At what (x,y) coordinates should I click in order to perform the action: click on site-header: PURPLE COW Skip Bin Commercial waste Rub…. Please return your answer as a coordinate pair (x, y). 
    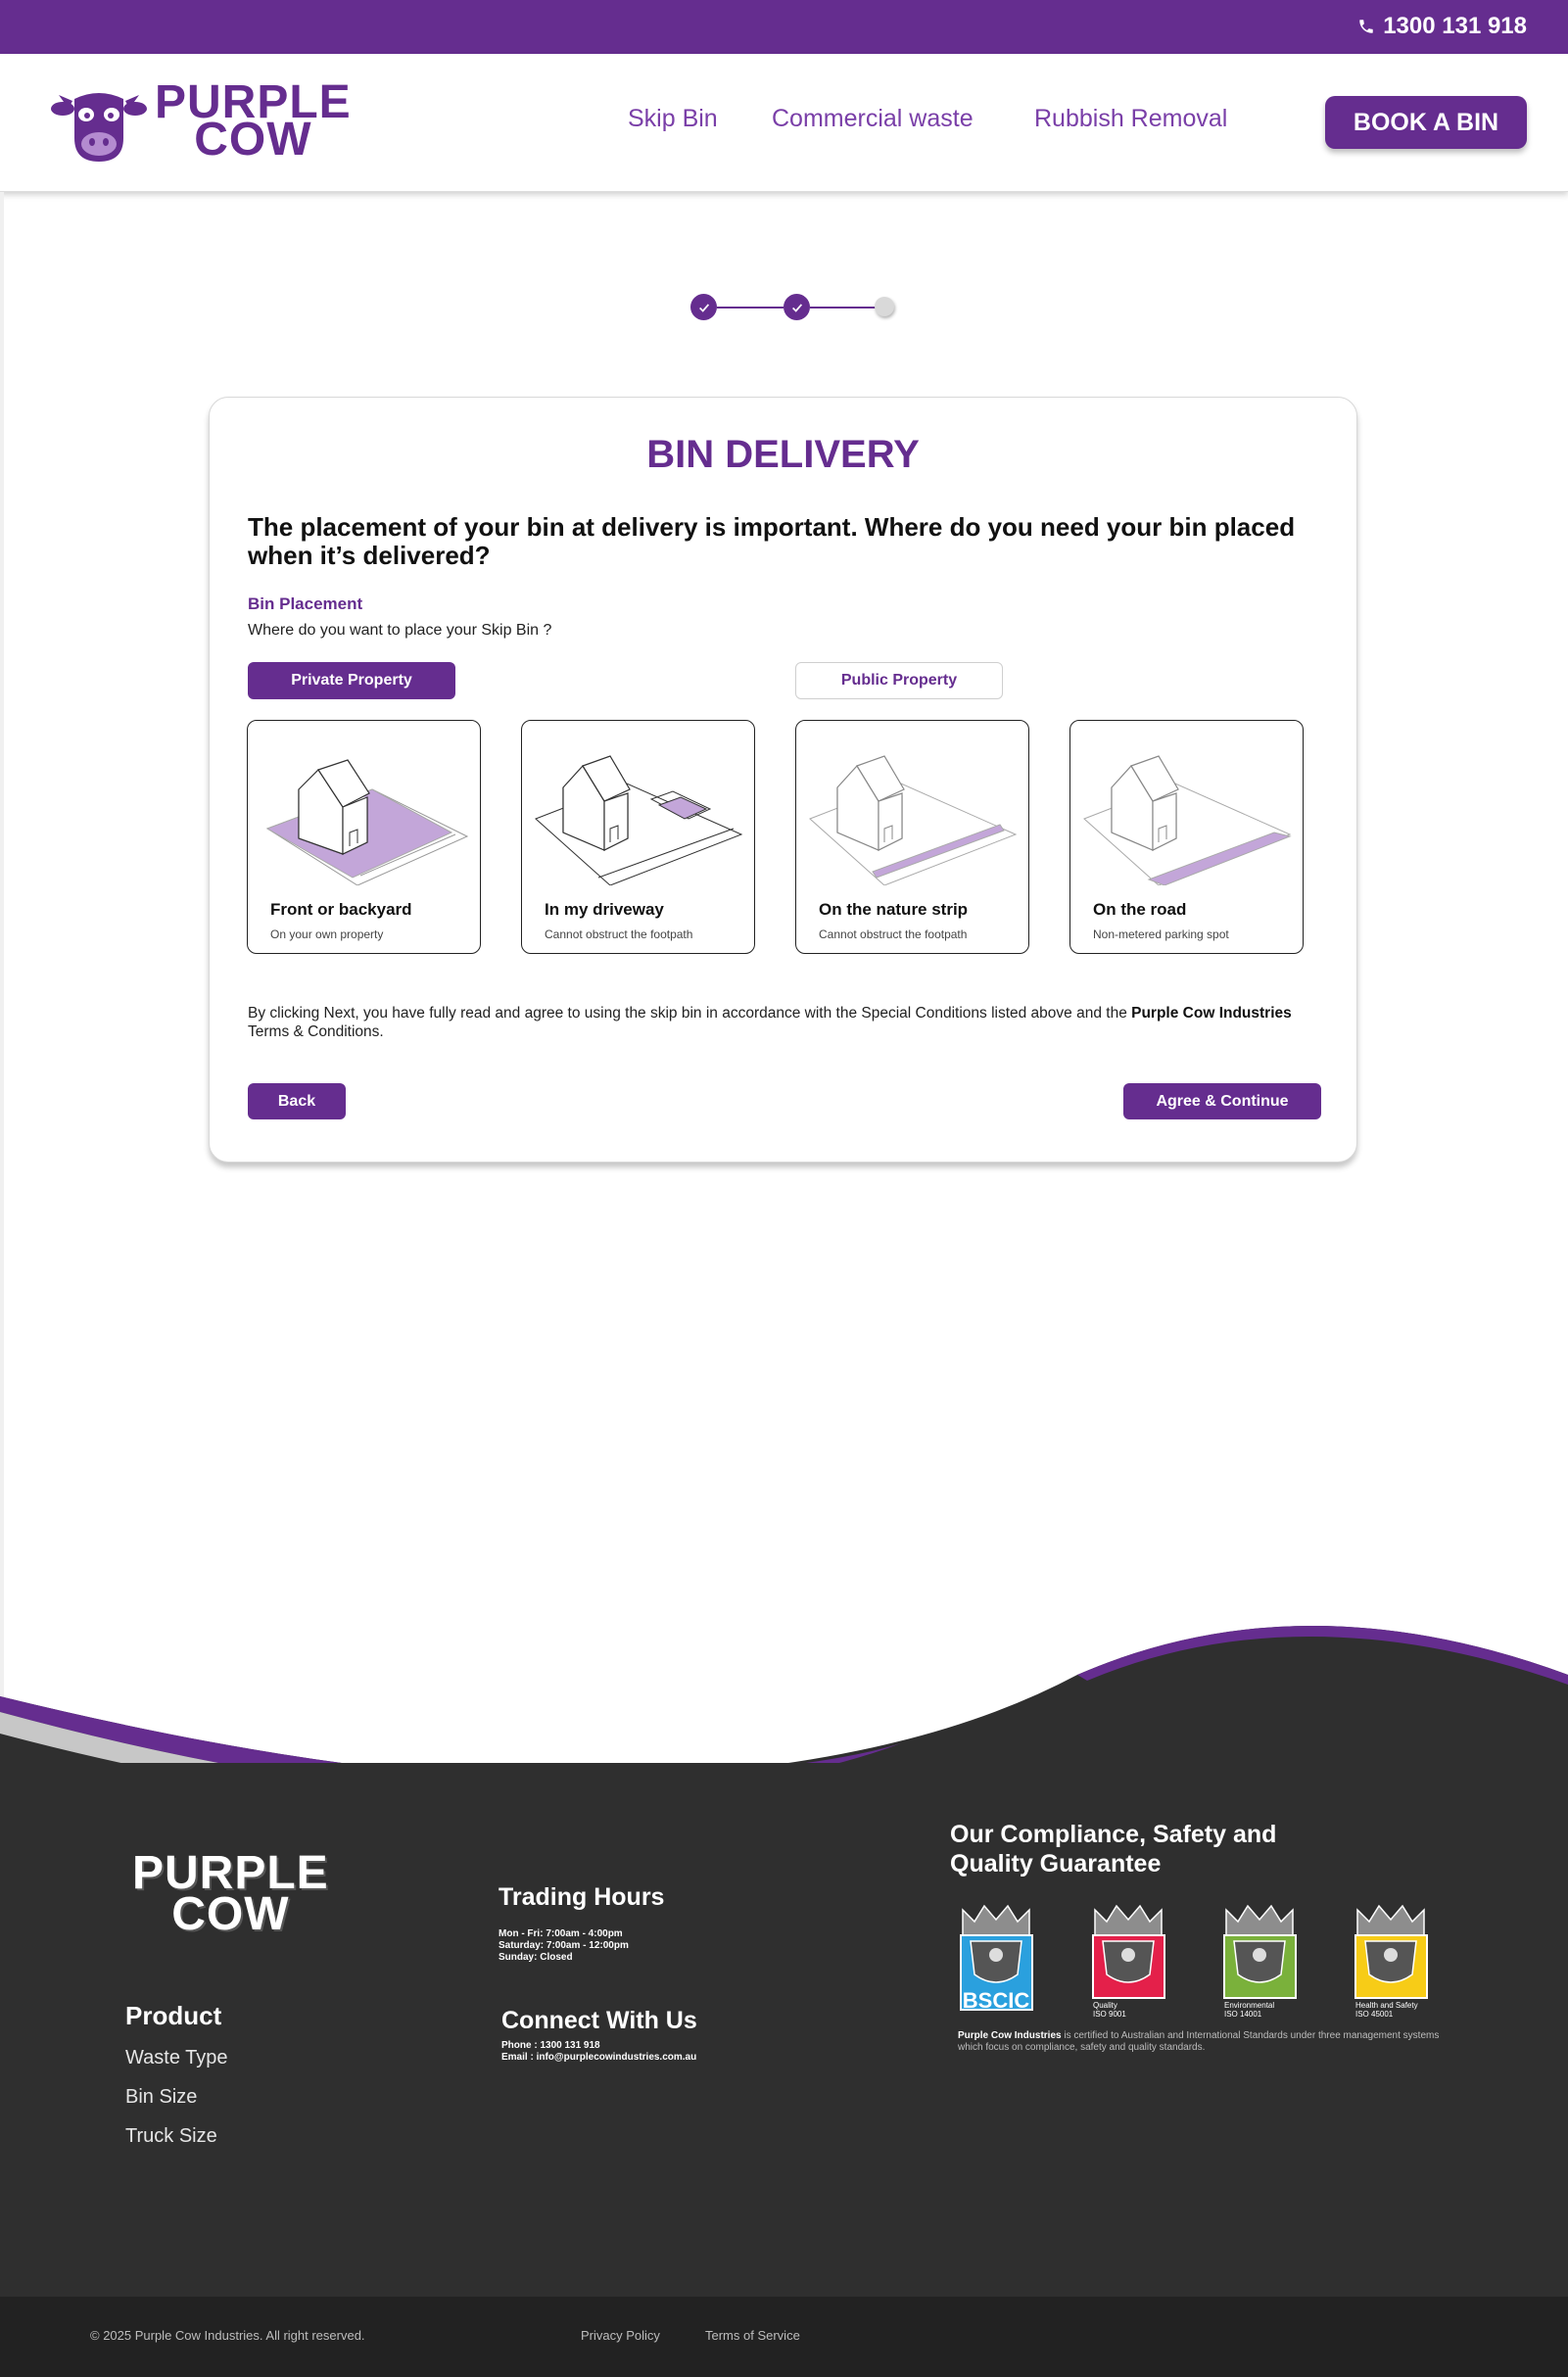
    Looking at the image, I should click on (784, 123).